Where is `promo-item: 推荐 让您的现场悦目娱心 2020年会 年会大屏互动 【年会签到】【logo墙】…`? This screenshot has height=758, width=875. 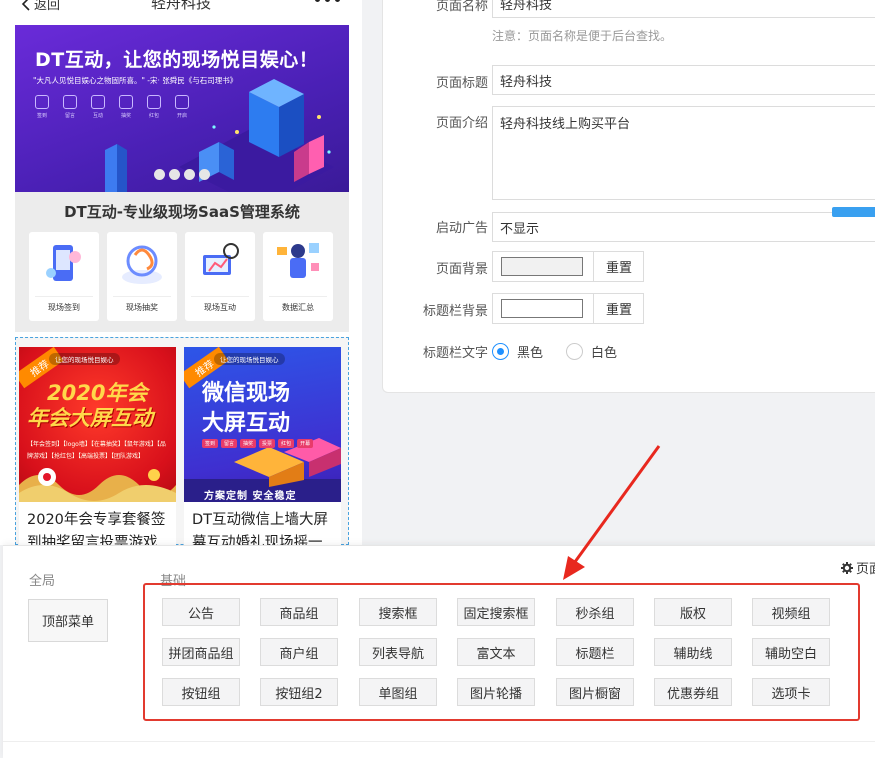 promo-item: 推荐 让您的现场悦目娱心 2020年会 年会大屏互动 【年会签到】【logo墙】… is located at coordinates (97, 446).